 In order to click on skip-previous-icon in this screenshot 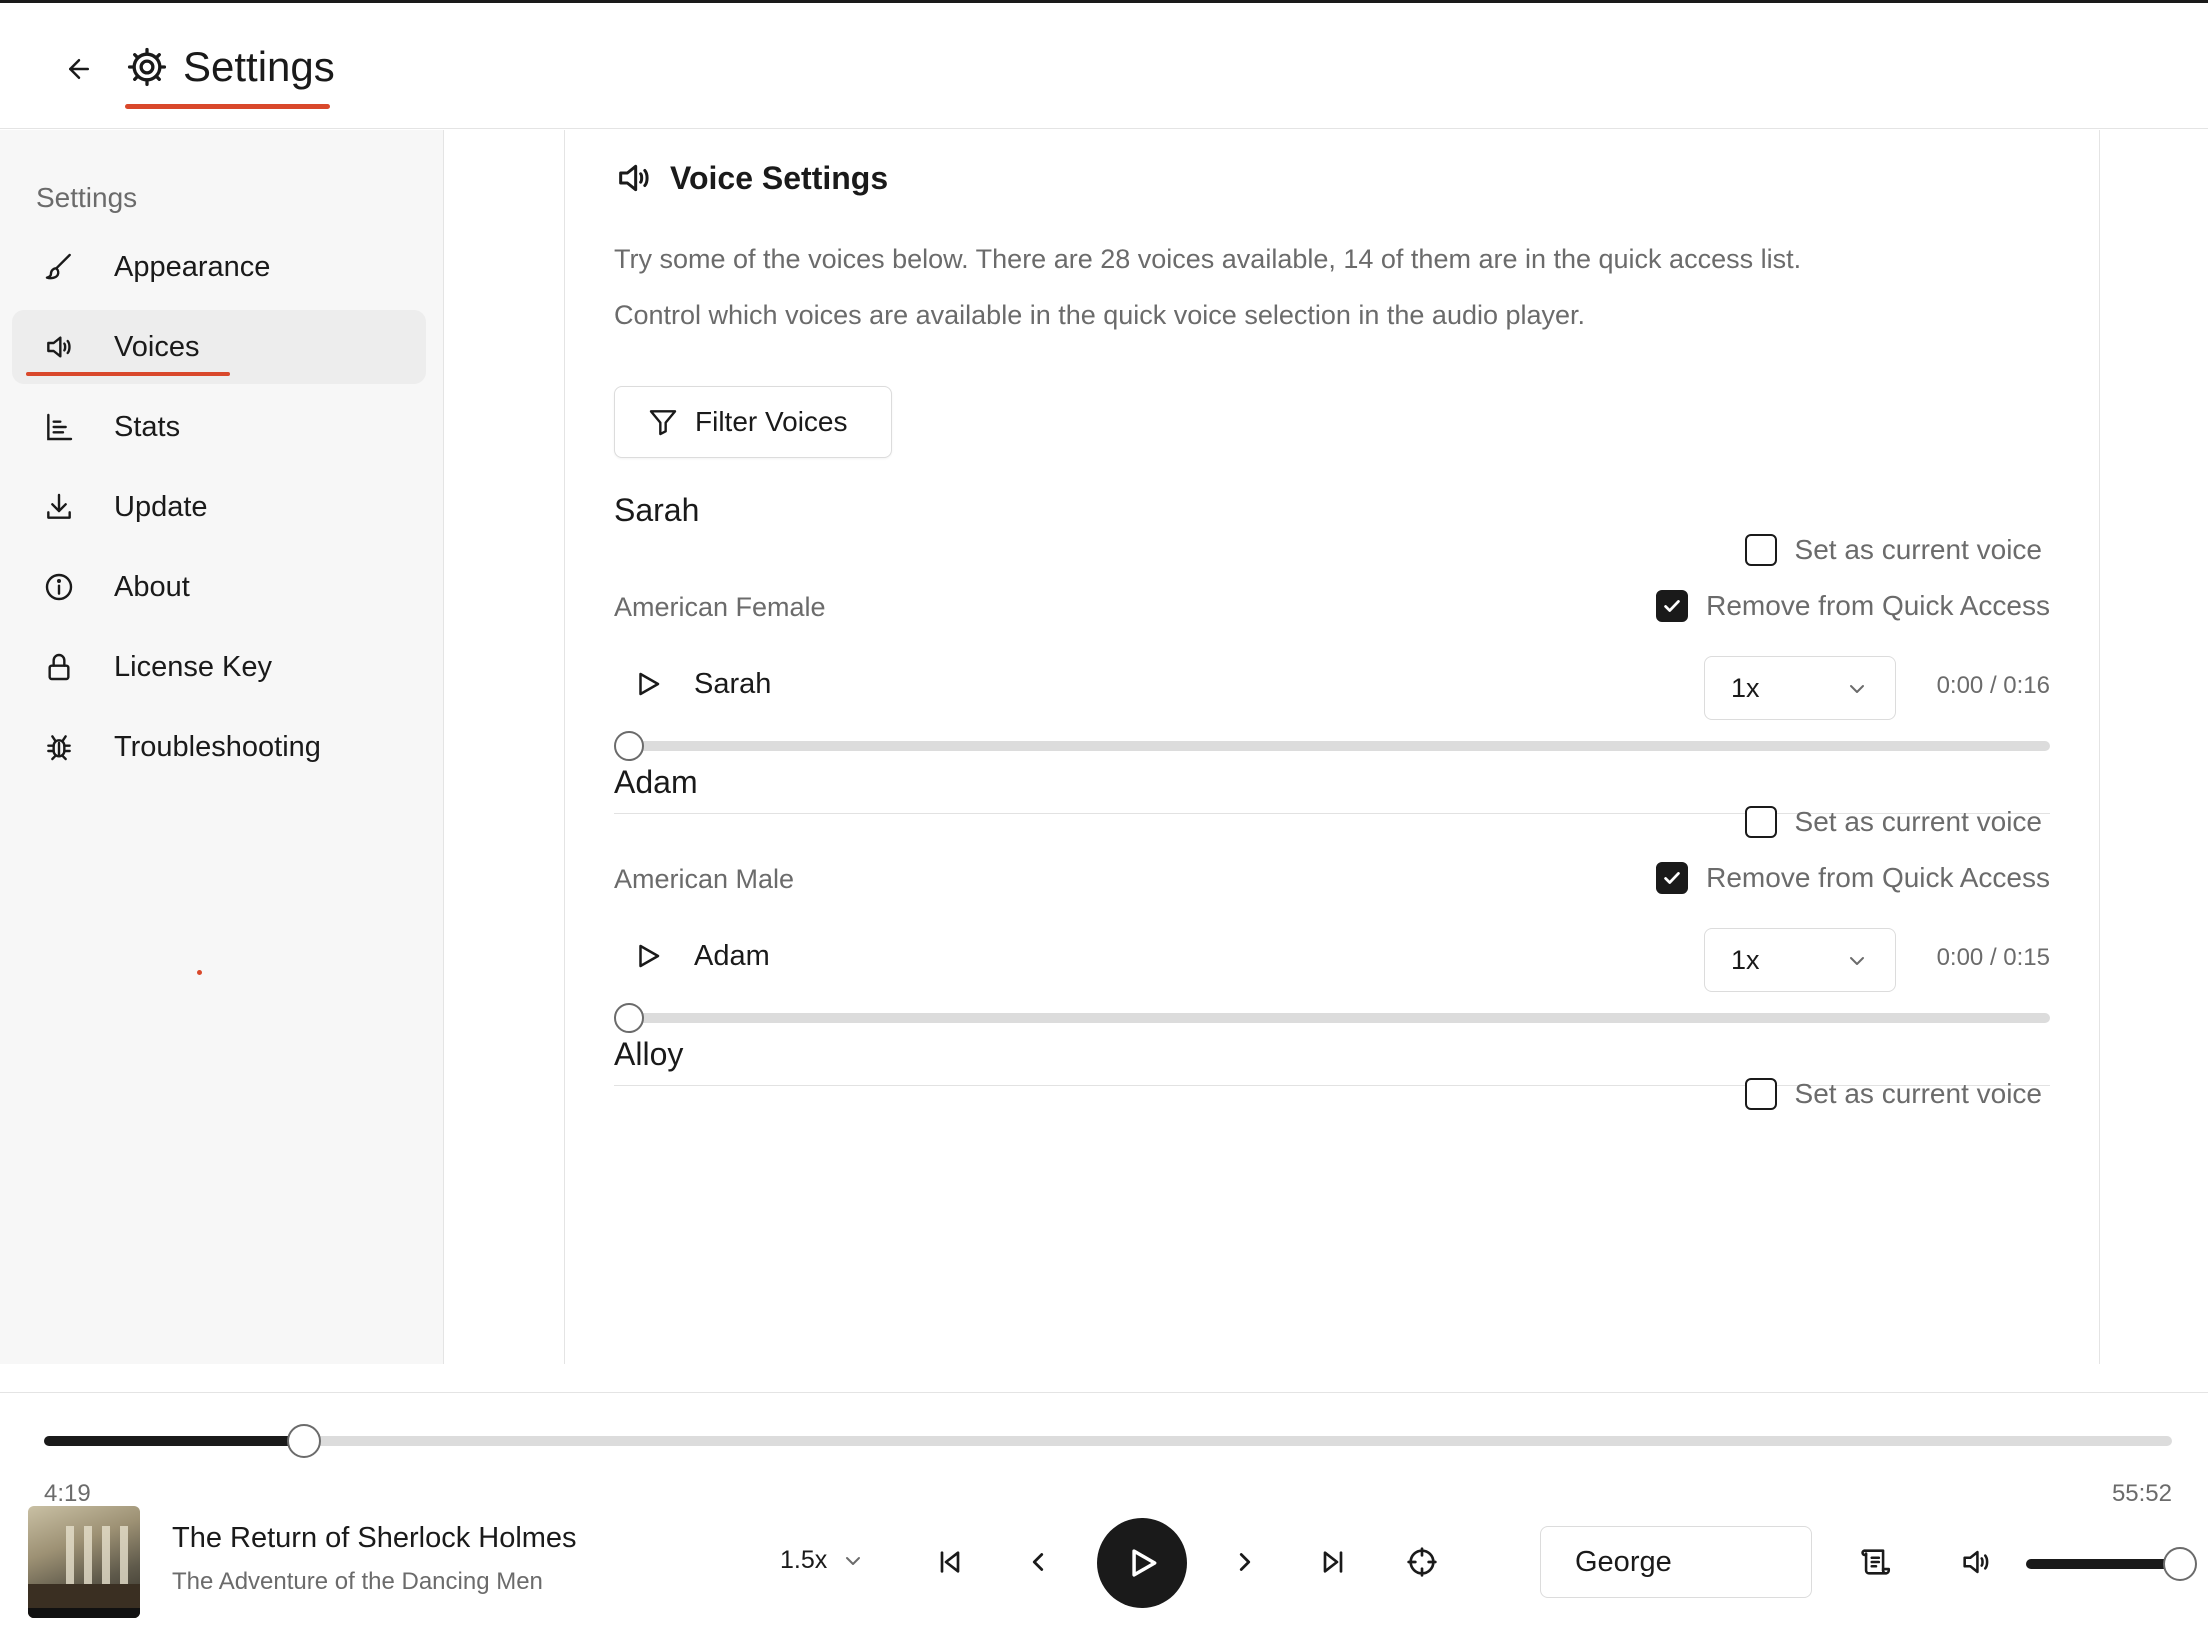, I will do `click(950, 1562)`.